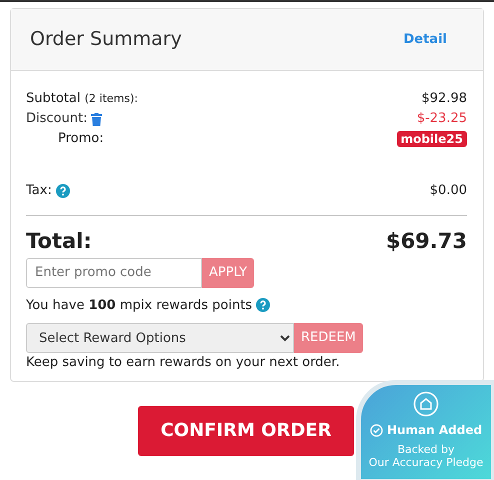 The image size is (494, 480). What do you see at coordinates (426, 404) in the screenshot?
I see `house-icon` at bounding box center [426, 404].